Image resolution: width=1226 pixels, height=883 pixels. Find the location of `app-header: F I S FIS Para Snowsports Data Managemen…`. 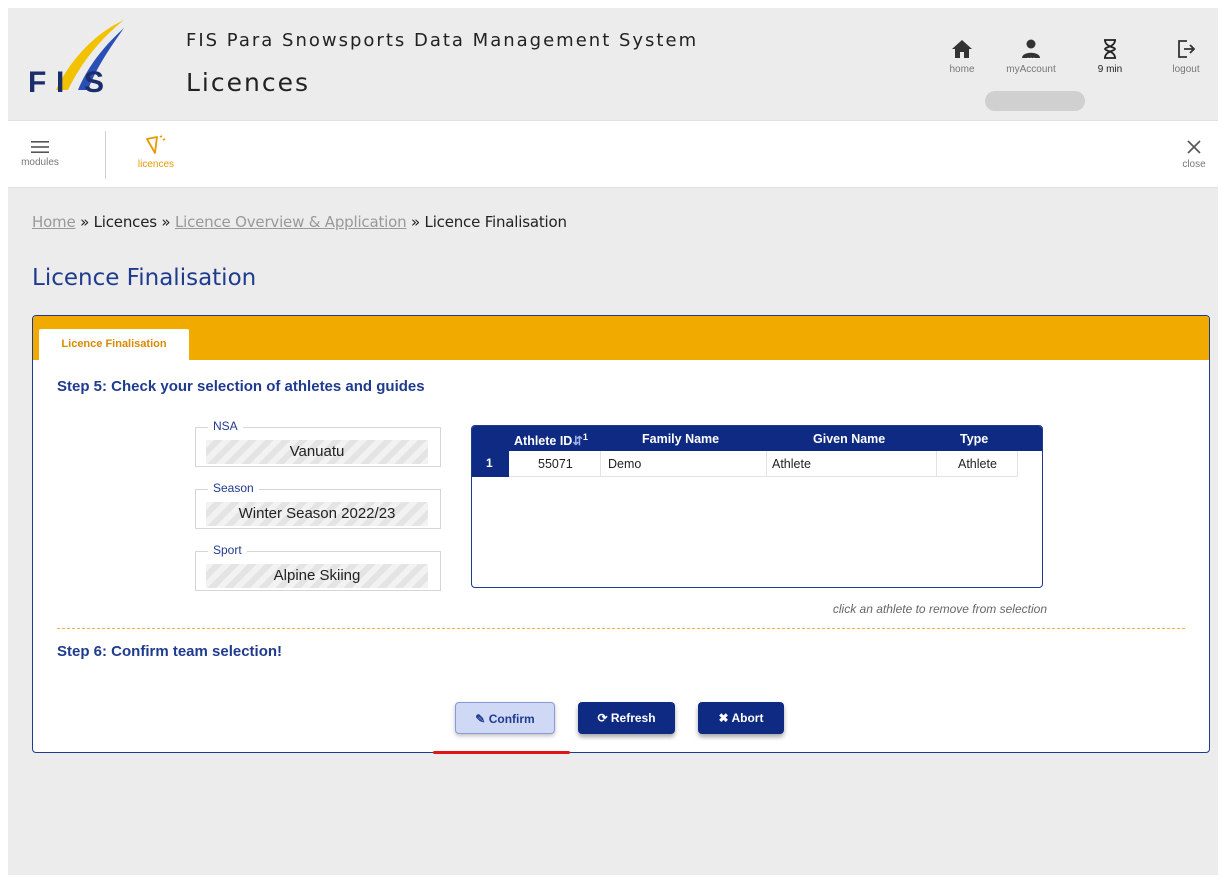

app-header: F I S FIS Para Snowsports Data Managemen… is located at coordinates (613, 64).